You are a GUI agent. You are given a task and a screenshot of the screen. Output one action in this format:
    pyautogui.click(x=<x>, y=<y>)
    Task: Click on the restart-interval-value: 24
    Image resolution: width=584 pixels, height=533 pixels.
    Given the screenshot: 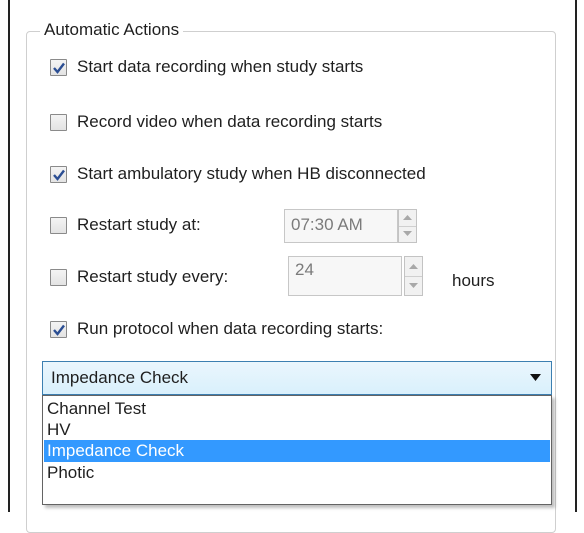 What is the action you would take?
    pyautogui.click(x=304, y=269)
    